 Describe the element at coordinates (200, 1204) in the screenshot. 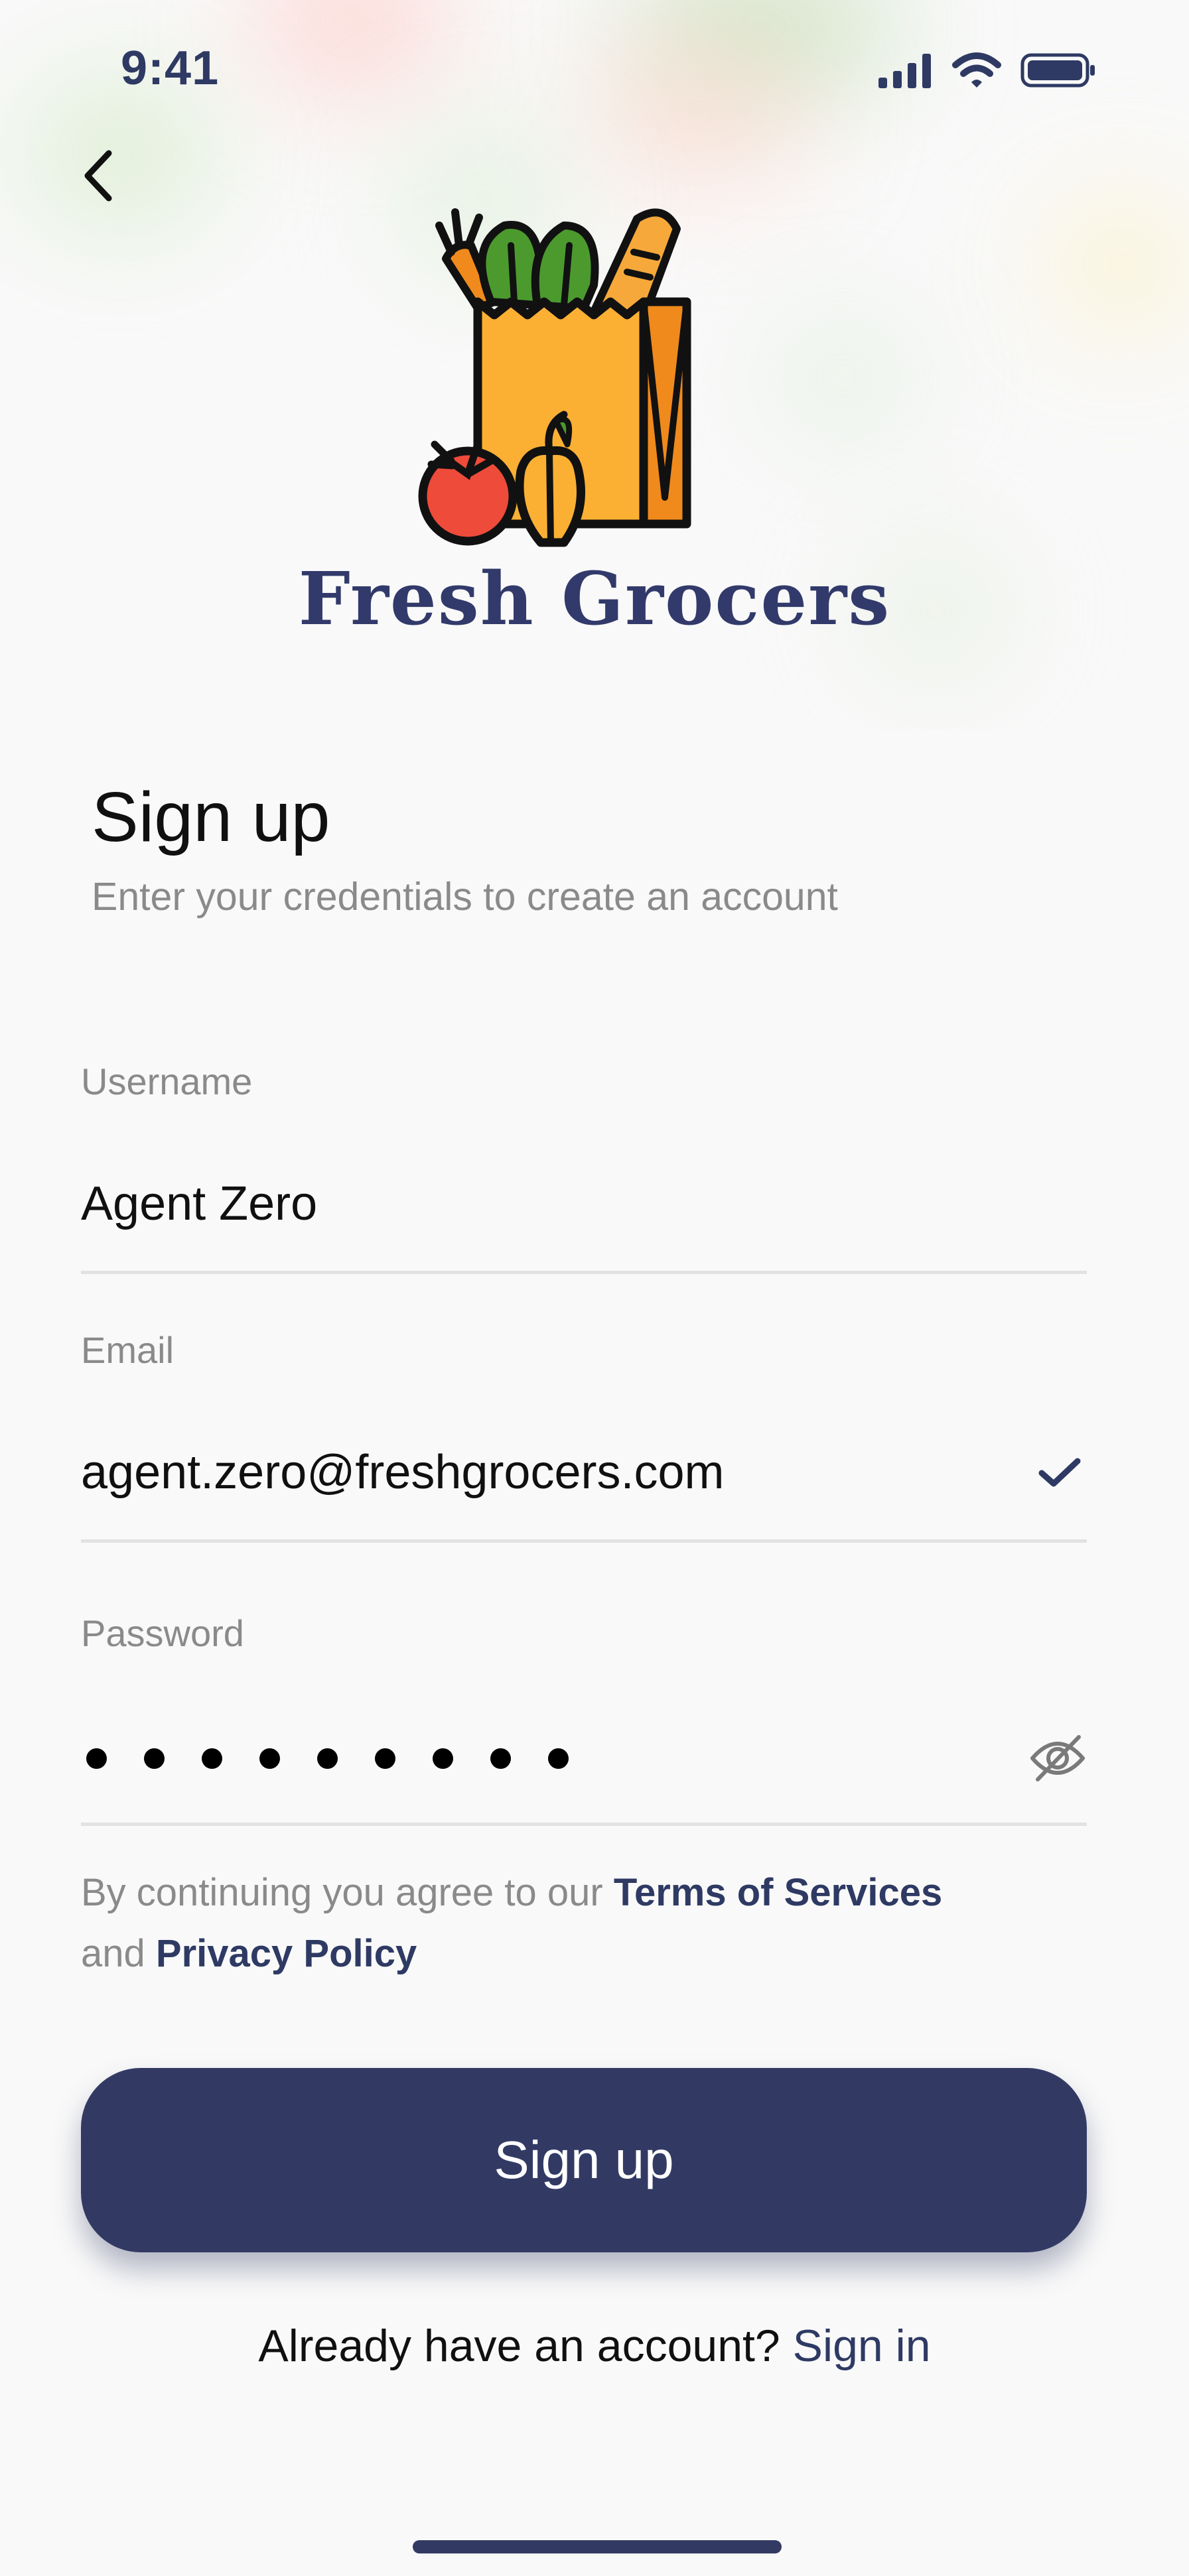

I see `username-value: Agent Zero` at that location.